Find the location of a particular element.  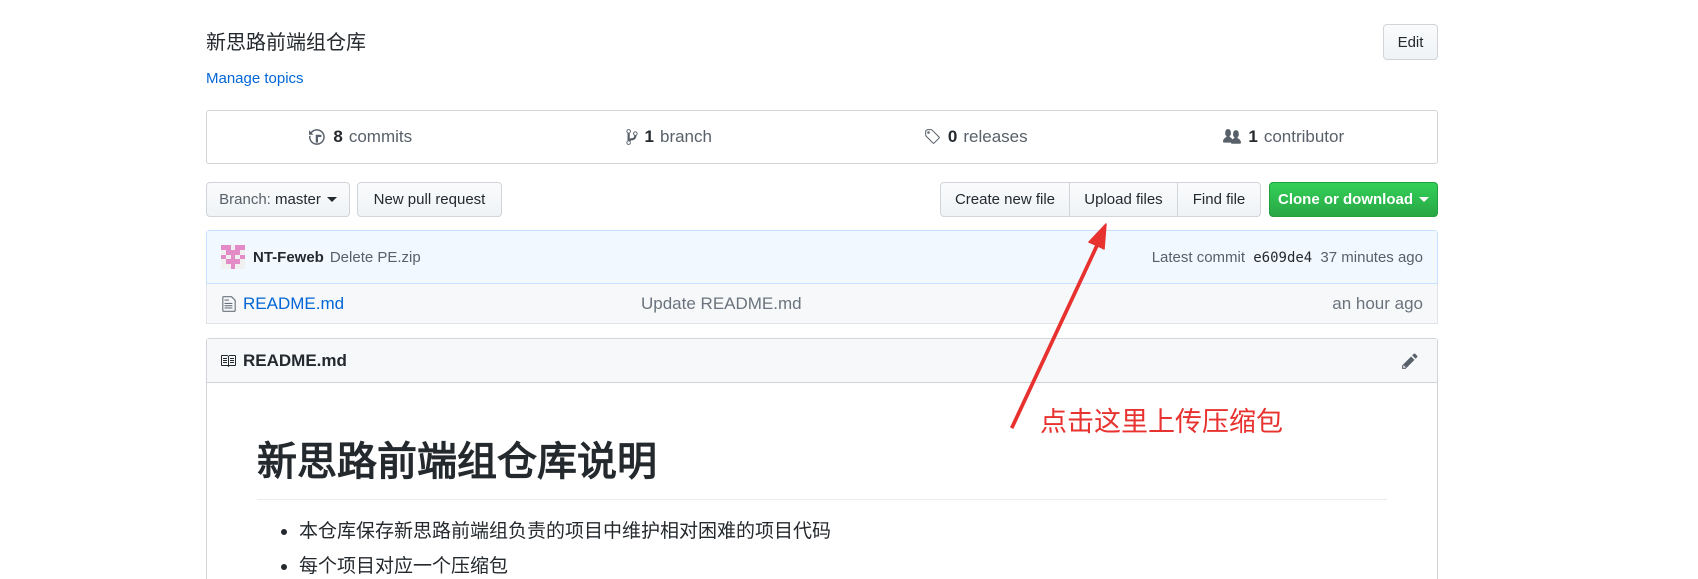

manage-topics-link: Manage topics is located at coordinates (255, 78).